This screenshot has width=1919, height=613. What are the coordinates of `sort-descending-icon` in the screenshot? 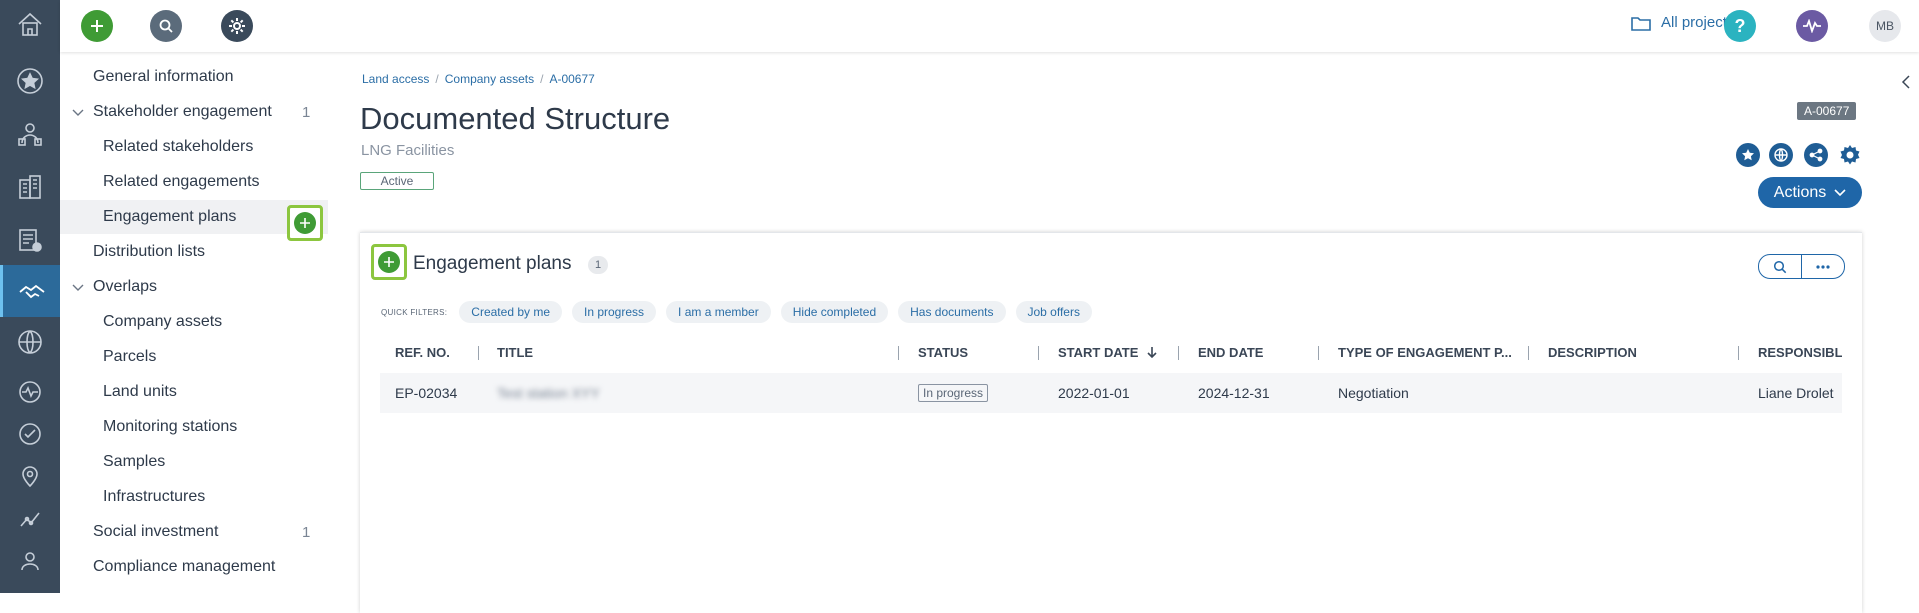 It's located at (1152, 353).